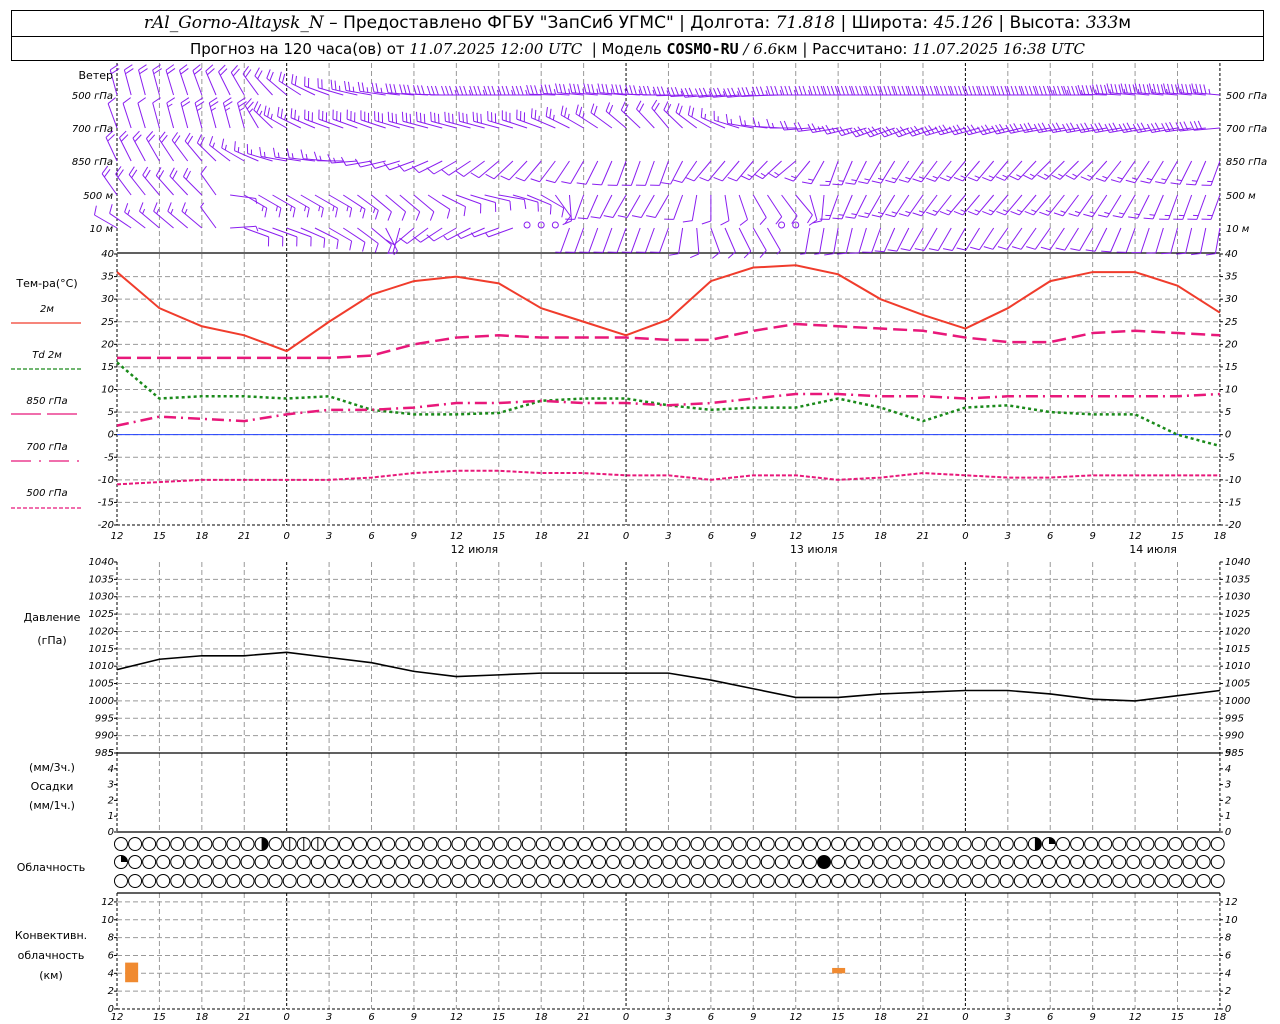  What do you see at coordinates (1231, 277) in the screenshot?
I see `temp-ytick-right: 35` at bounding box center [1231, 277].